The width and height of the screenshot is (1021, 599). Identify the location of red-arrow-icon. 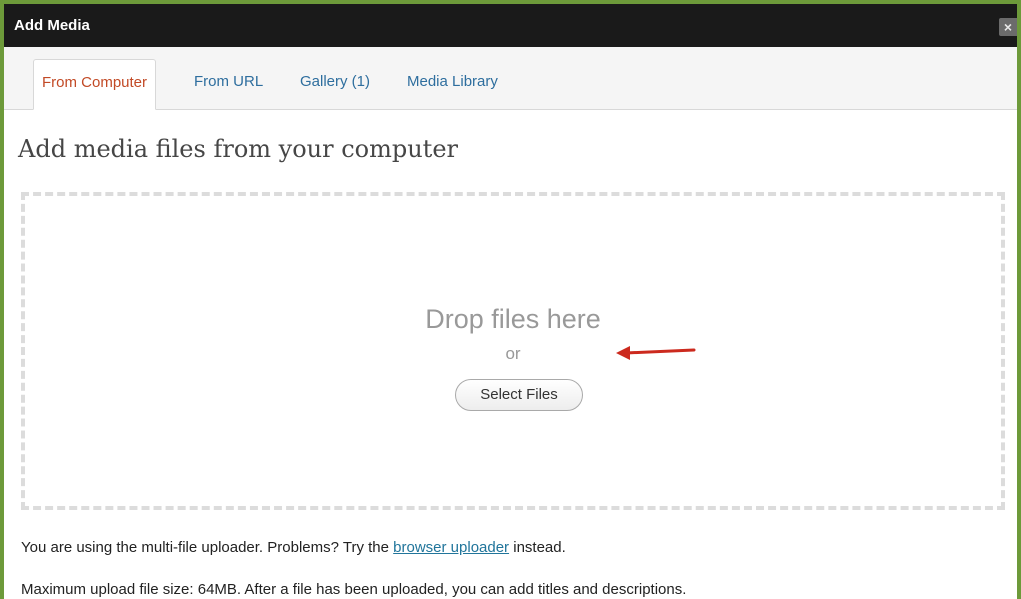
(656, 353).